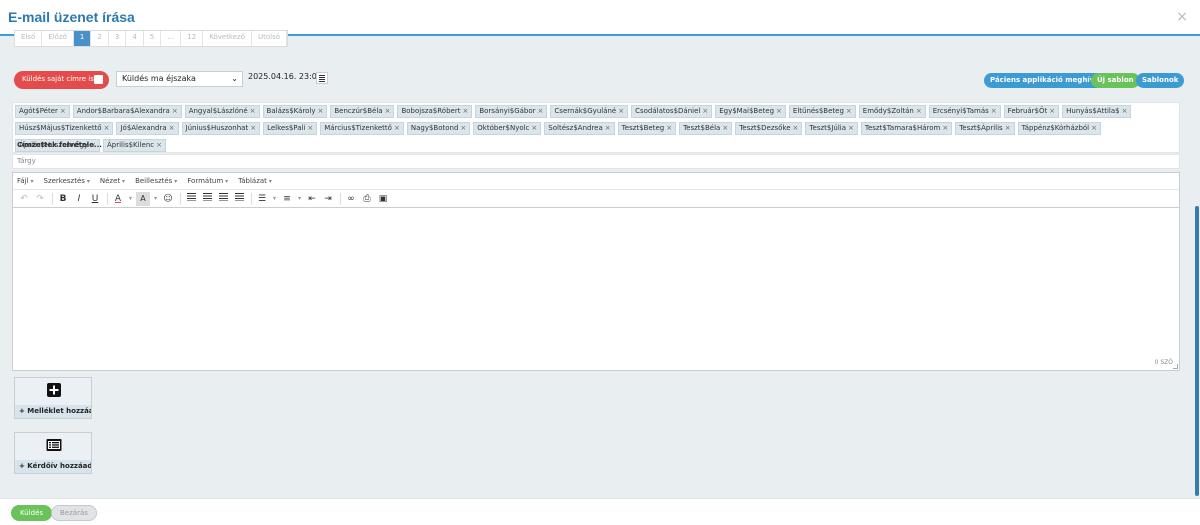 The height and width of the screenshot is (525, 1200). I want to click on recipient-chip: Október$Nyolc ×, so click(507, 128).